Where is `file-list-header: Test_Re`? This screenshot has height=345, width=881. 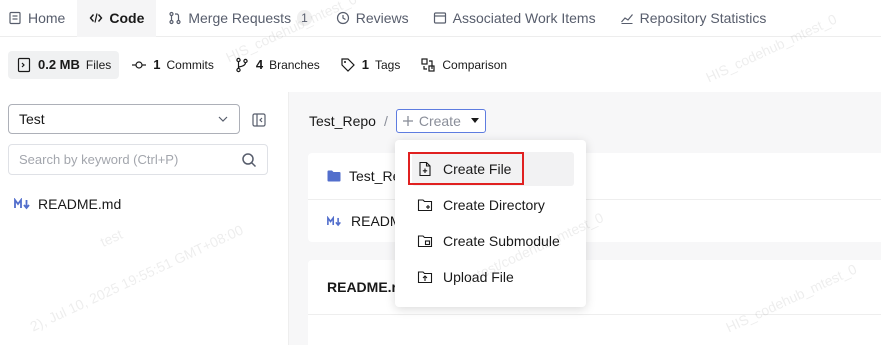
file-list-header: Test_Re is located at coordinates (594, 176).